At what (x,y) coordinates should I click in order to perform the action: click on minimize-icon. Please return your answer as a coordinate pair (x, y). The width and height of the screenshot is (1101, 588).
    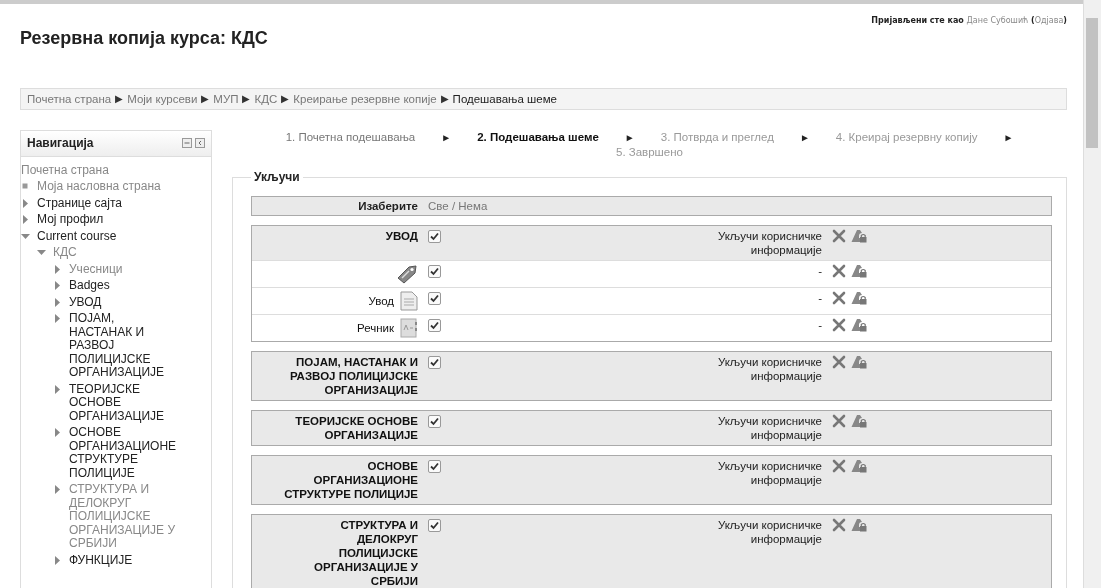
    Looking at the image, I should click on (187, 143).